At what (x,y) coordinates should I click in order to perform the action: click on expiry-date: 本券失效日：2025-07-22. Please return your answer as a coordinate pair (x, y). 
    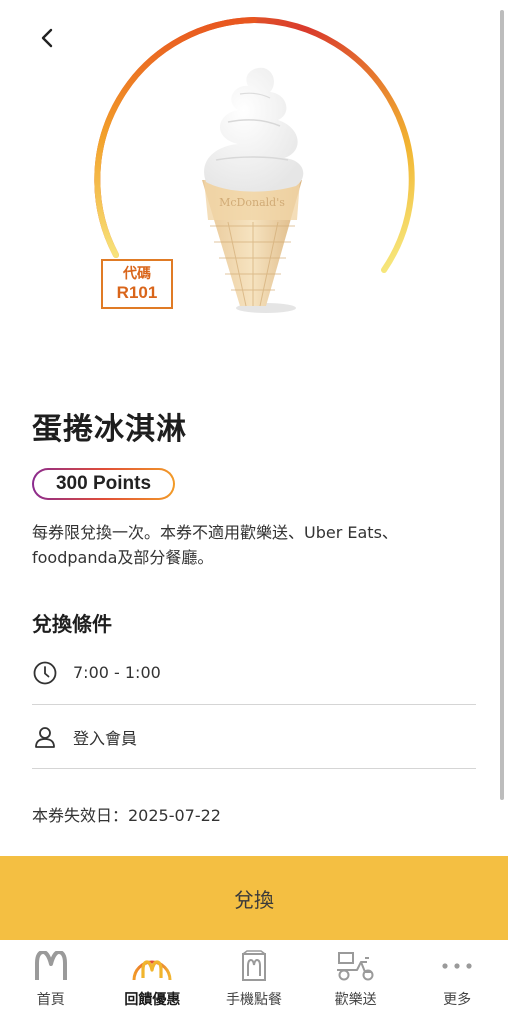
    Looking at the image, I should click on (126, 815).